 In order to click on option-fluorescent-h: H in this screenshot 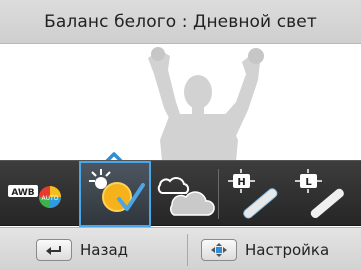, I will do `click(253, 194)`.